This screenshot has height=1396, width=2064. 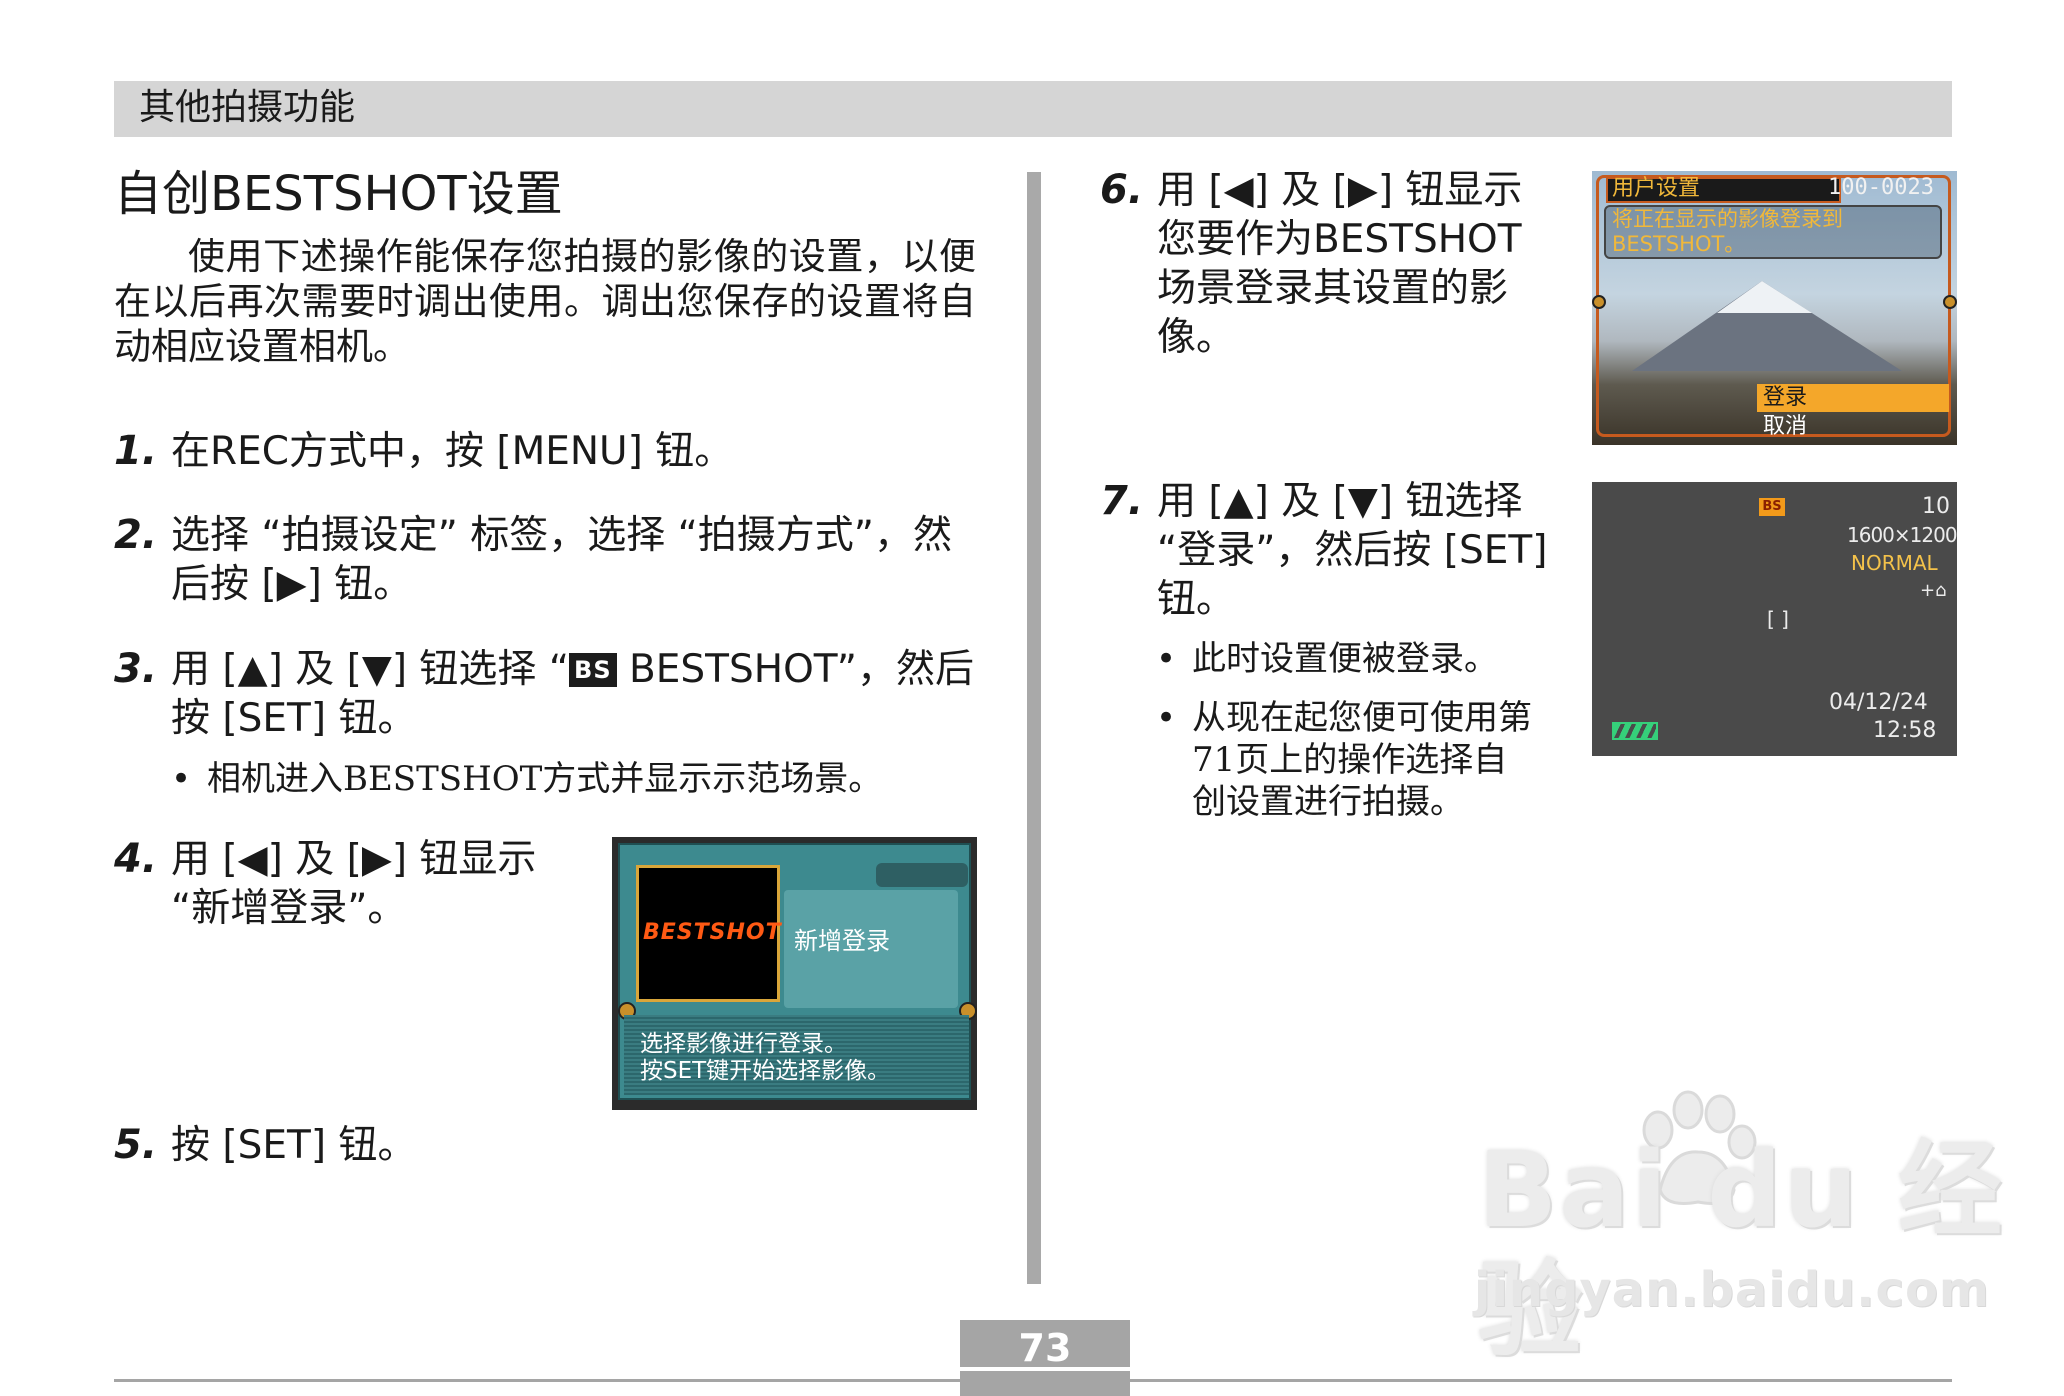 I want to click on screen-title: 用户设置, so click(x=1656, y=188).